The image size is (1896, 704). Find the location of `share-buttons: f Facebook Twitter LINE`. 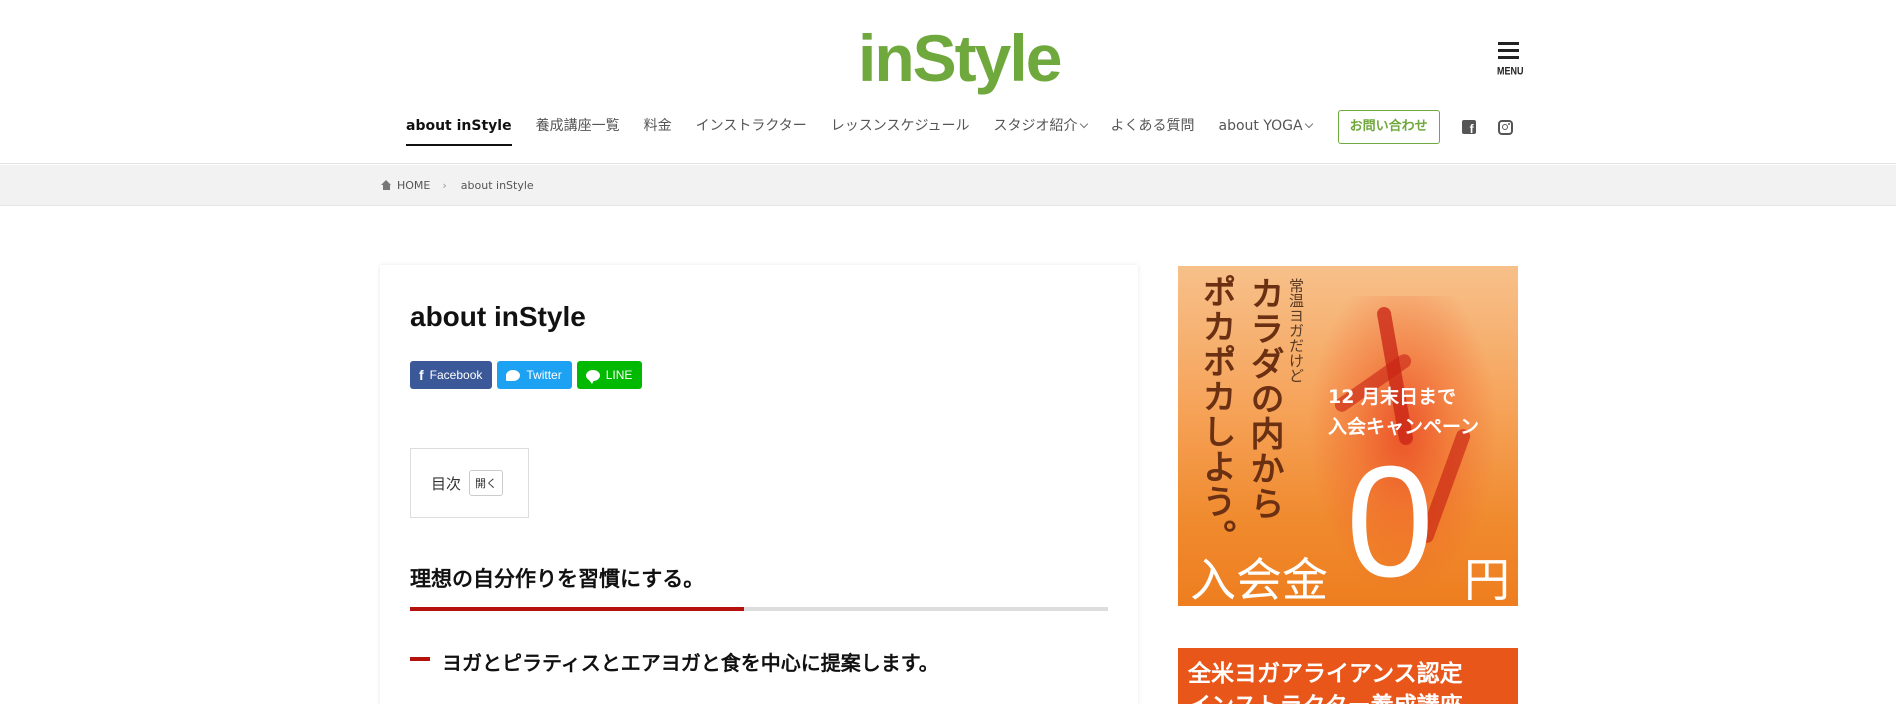

share-buttons: f Facebook Twitter LINE is located at coordinates (528, 375).